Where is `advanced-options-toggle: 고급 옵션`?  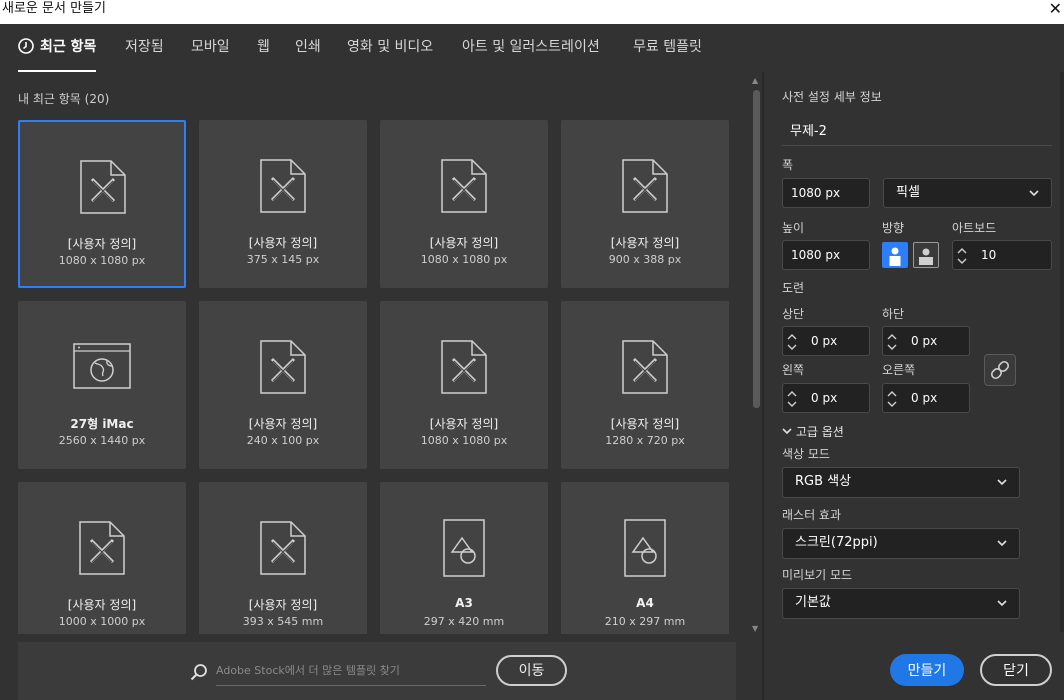
advanced-options-toggle: 고급 옵션 is located at coordinates (813, 431).